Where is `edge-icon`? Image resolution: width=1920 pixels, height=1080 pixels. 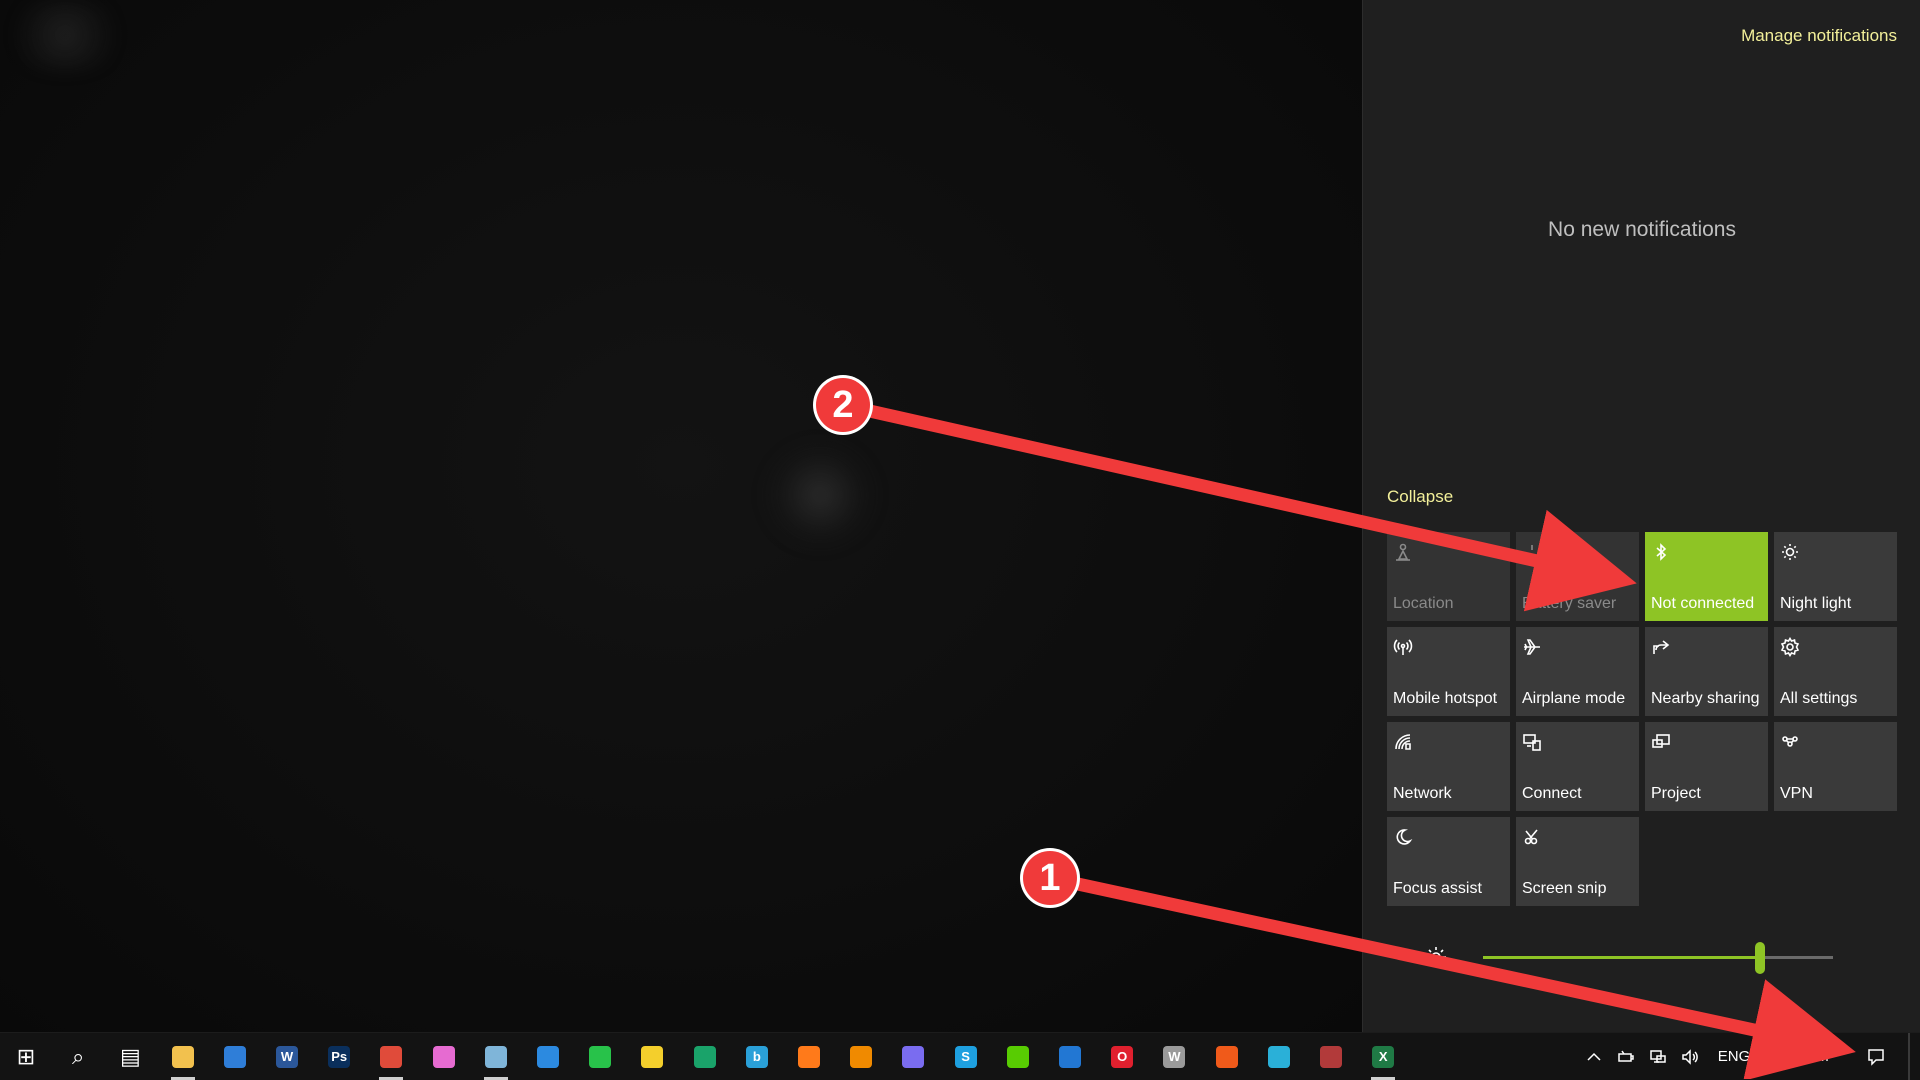
edge-icon is located at coordinates (1278, 1056).